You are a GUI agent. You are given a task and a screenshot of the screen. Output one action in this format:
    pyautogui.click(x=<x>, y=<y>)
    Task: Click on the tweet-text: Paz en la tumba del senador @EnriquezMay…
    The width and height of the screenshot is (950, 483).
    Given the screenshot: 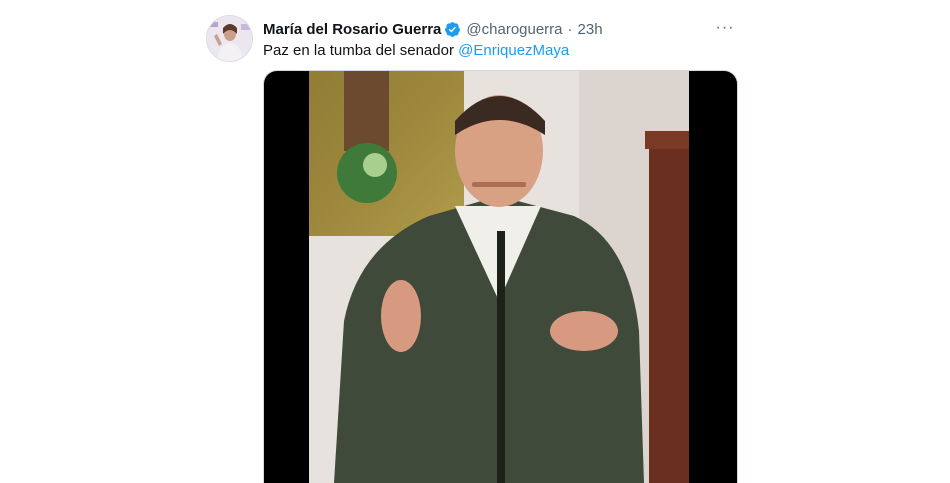 What is the action you would take?
    pyautogui.click(x=416, y=50)
    